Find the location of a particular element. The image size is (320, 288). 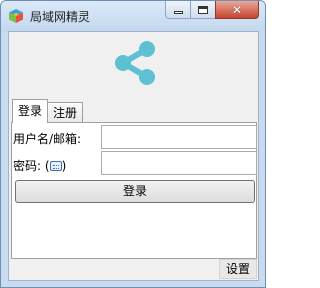

username-input is located at coordinates (179, 137).